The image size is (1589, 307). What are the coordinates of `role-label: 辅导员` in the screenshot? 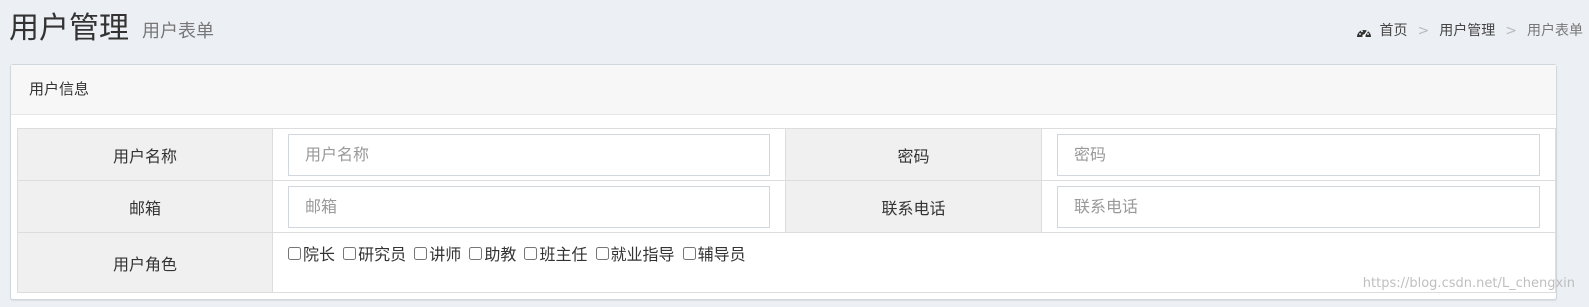 It's located at (721, 254).